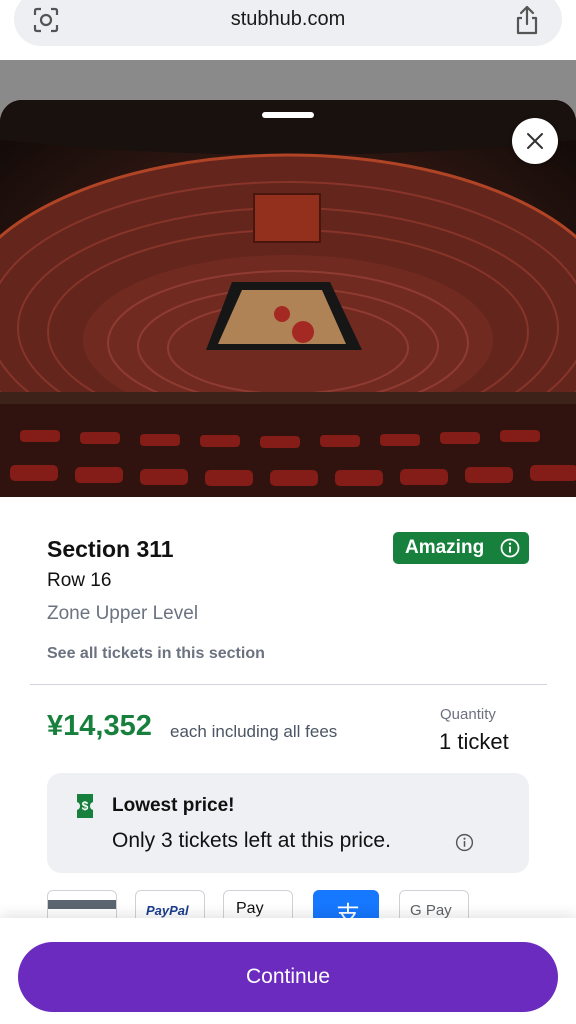  What do you see at coordinates (474, 742) in the screenshot?
I see `quantity-value: 1 ticket` at bounding box center [474, 742].